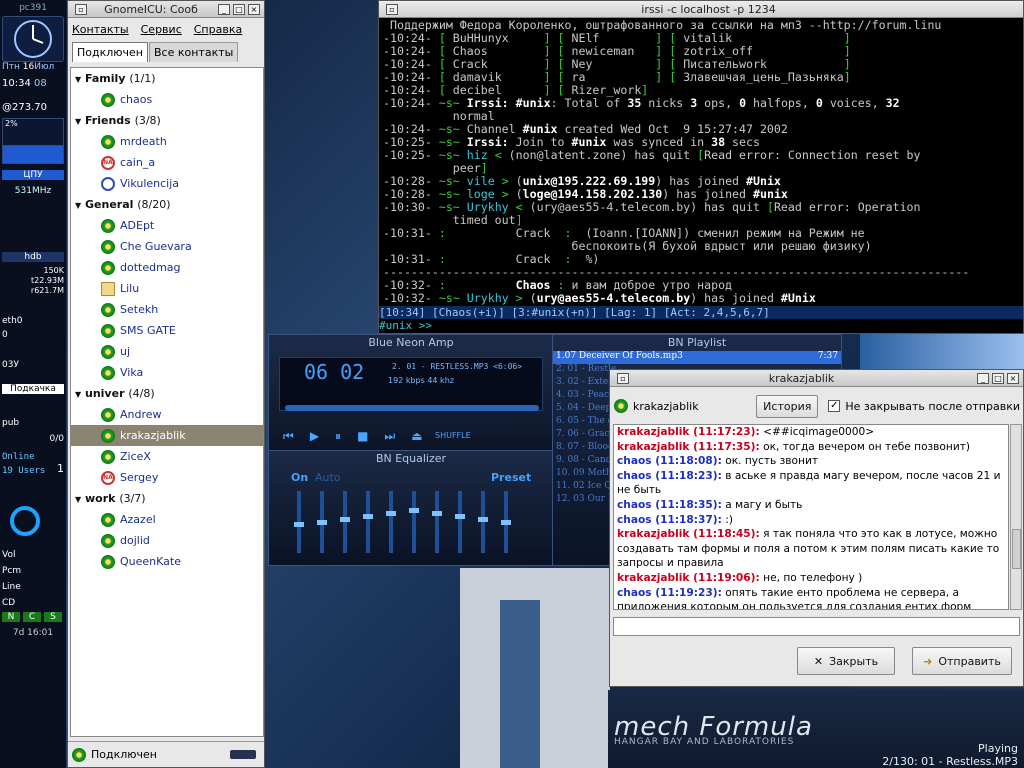  Describe the element at coordinates (167, 99) in the screenshot. I see `contact-item: chaos` at that location.